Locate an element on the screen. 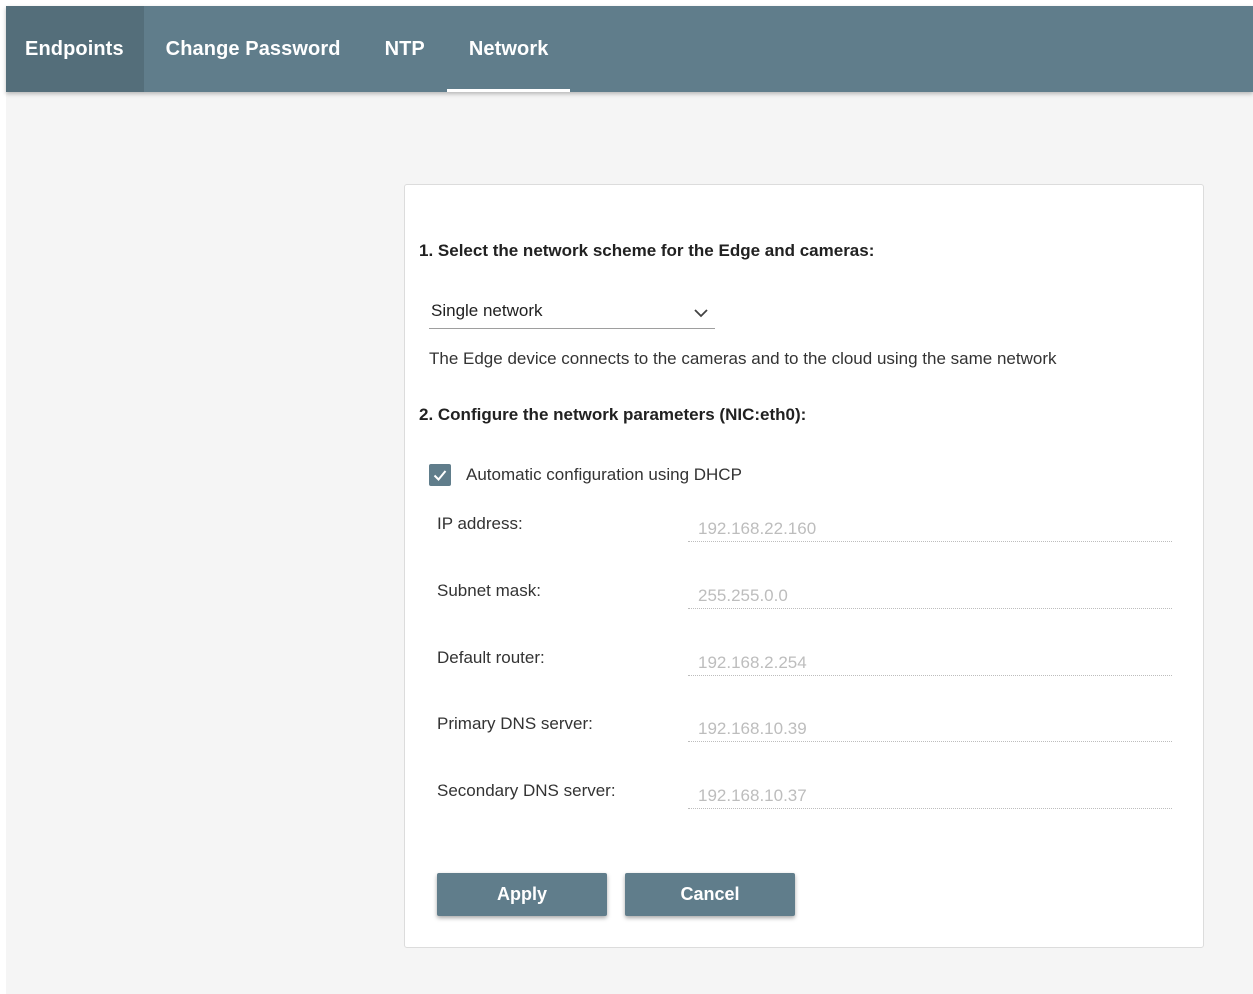 Image resolution: width=1253 pixels, height=994 pixels. default-router-input is located at coordinates (930, 663).